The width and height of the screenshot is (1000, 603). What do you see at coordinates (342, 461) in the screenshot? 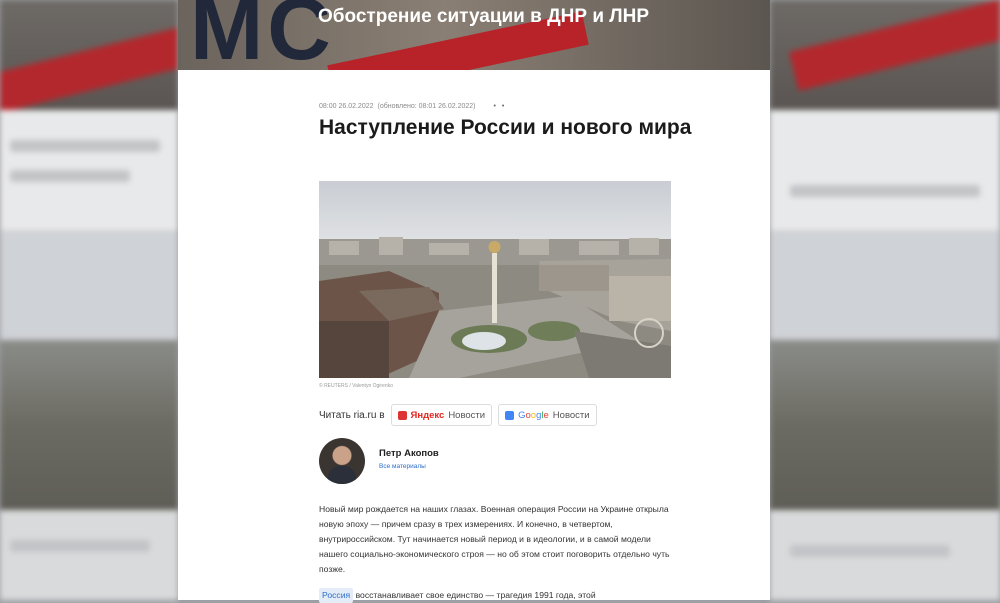
I see `author-avatar` at bounding box center [342, 461].